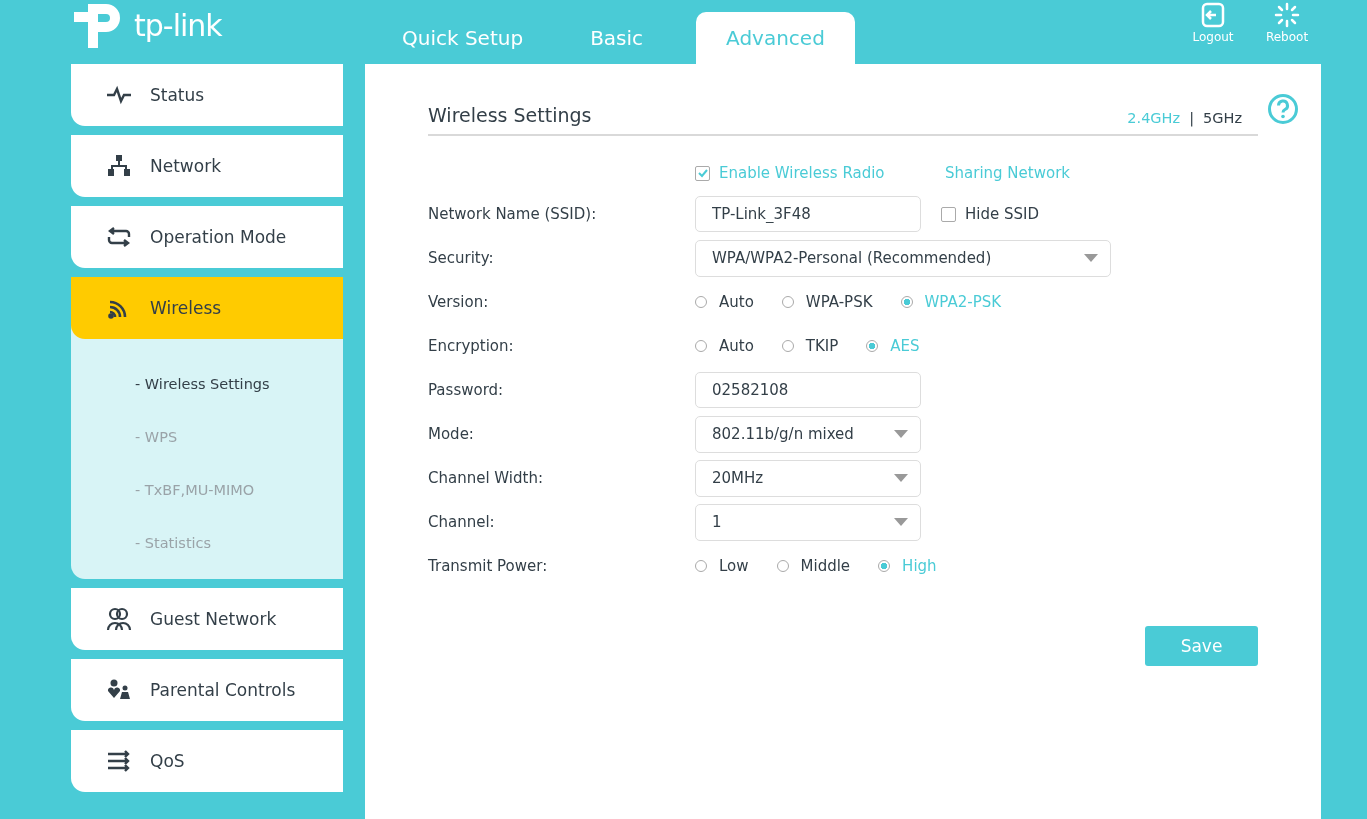 Image resolution: width=1367 pixels, height=819 pixels. Describe the element at coordinates (207, 690) in the screenshot. I see `sidebar-item: Parental Controls` at that location.